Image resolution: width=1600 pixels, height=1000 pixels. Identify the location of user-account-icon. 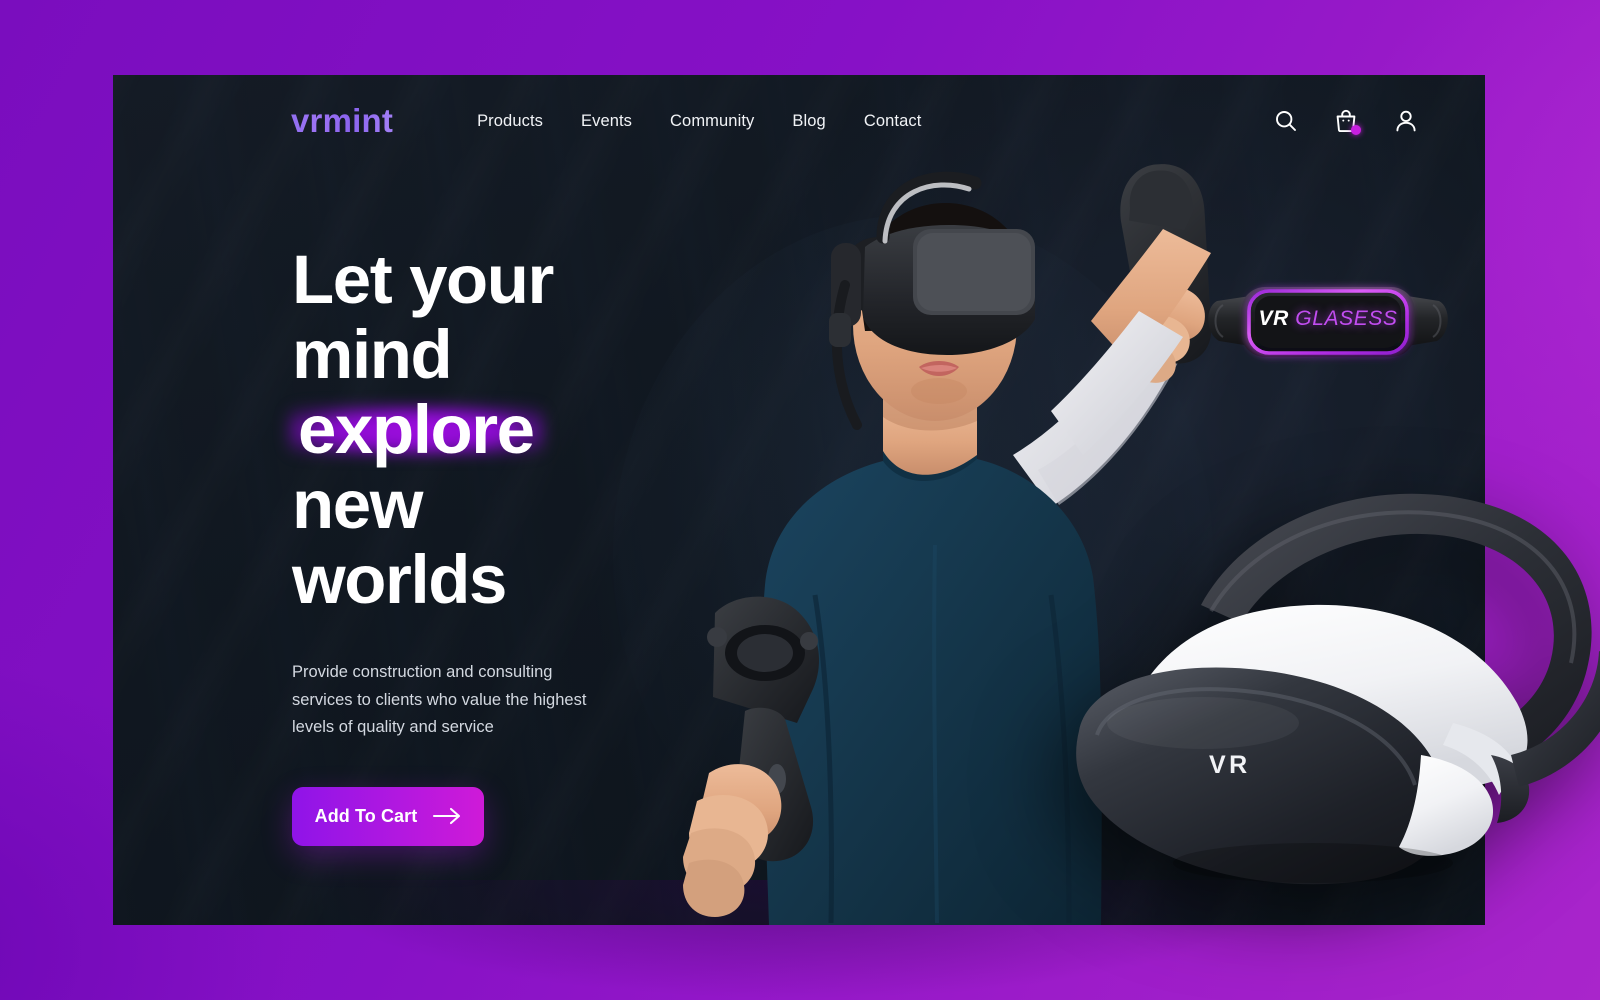
(1406, 121).